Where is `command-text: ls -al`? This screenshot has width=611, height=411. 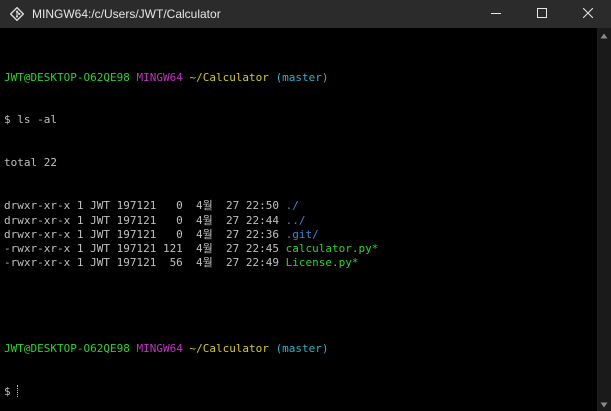 command-text: ls -al is located at coordinates (37, 120).